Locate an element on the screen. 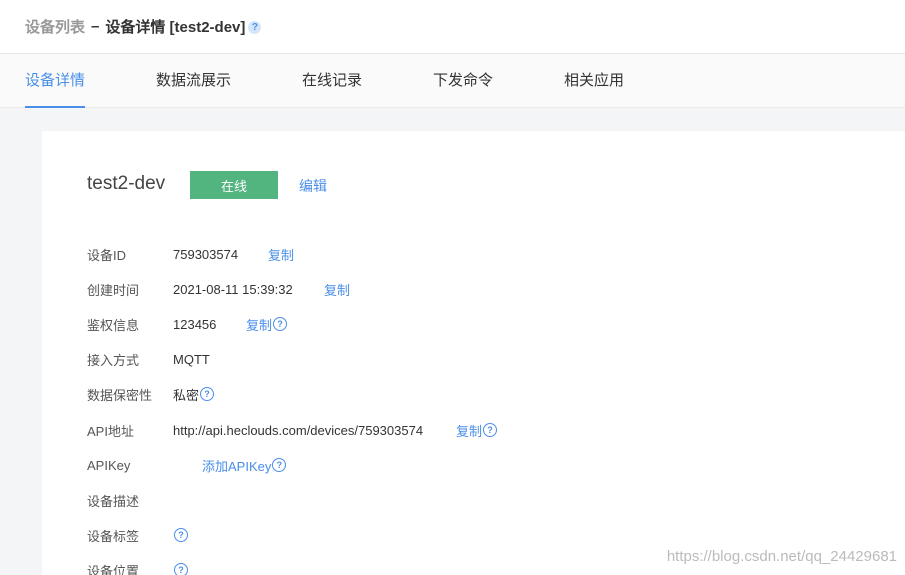 The width and height of the screenshot is (905, 575). detail-label: 鉴权信息 is located at coordinates (113, 325).